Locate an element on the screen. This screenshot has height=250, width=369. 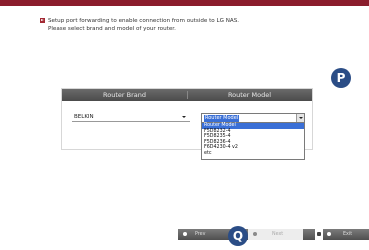
next-dot-icon is located at coordinates (255, 234).